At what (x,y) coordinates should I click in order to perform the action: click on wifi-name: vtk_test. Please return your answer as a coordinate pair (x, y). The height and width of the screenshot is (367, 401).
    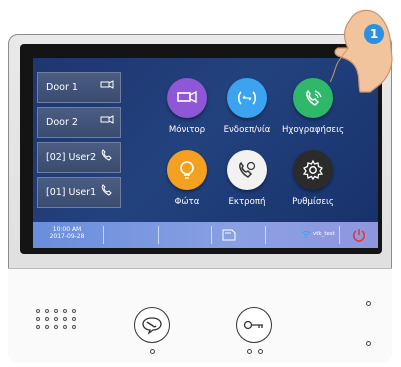
    Looking at the image, I should click on (324, 234).